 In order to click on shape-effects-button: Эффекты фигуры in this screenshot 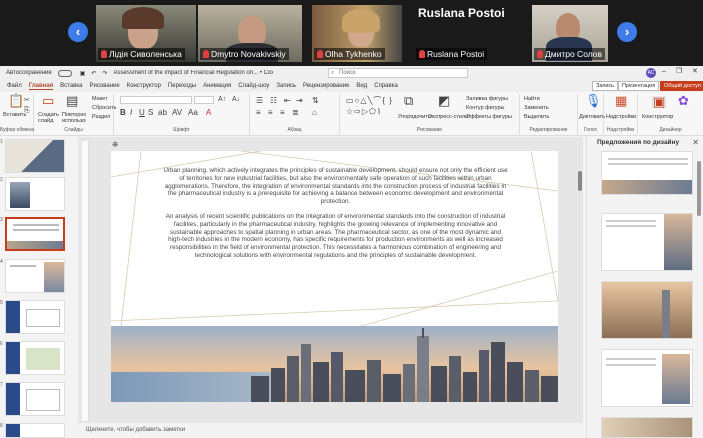, I will do `click(489, 117)`.